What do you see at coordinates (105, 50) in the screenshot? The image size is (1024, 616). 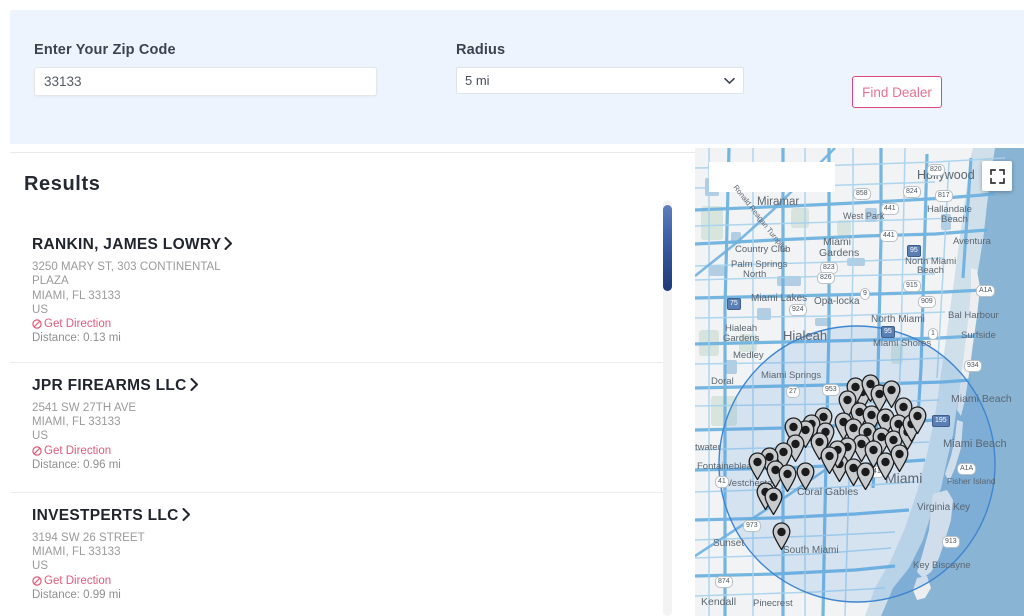 I see `zip-code-label: Enter Your Zip Code` at bounding box center [105, 50].